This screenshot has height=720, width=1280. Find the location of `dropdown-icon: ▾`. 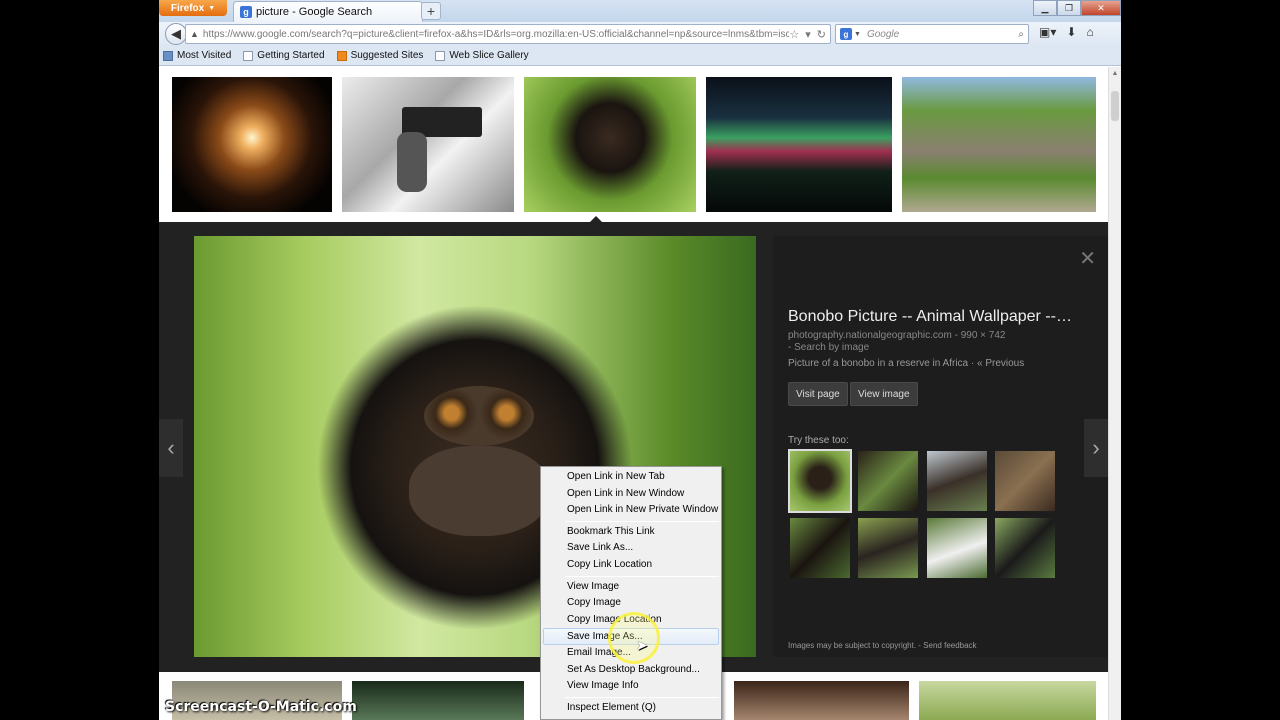

dropdown-icon: ▾ is located at coordinates (808, 34).